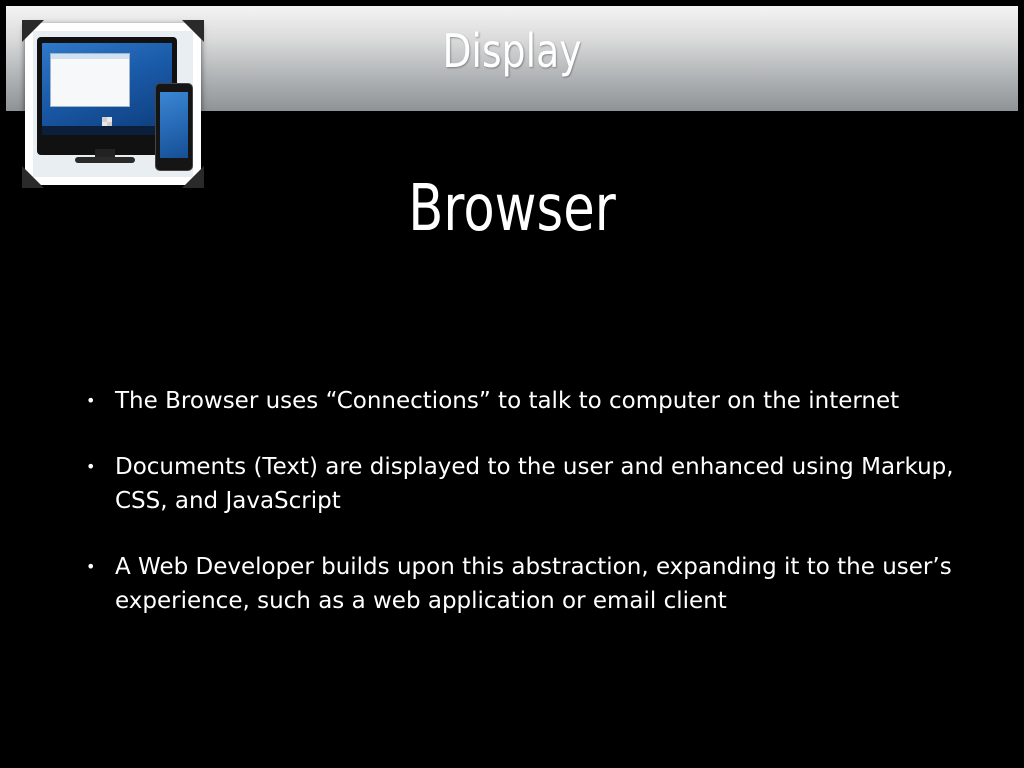  Describe the element at coordinates (512, 209) in the screenshot. I see `slide-title: Browser` at that location.